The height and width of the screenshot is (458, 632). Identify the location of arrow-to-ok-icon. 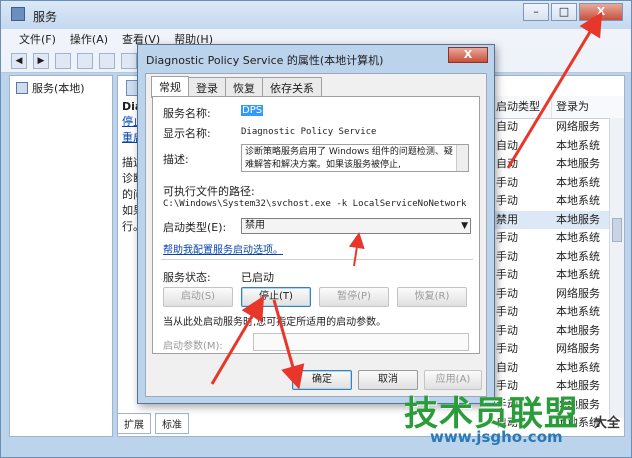
(288, 344).